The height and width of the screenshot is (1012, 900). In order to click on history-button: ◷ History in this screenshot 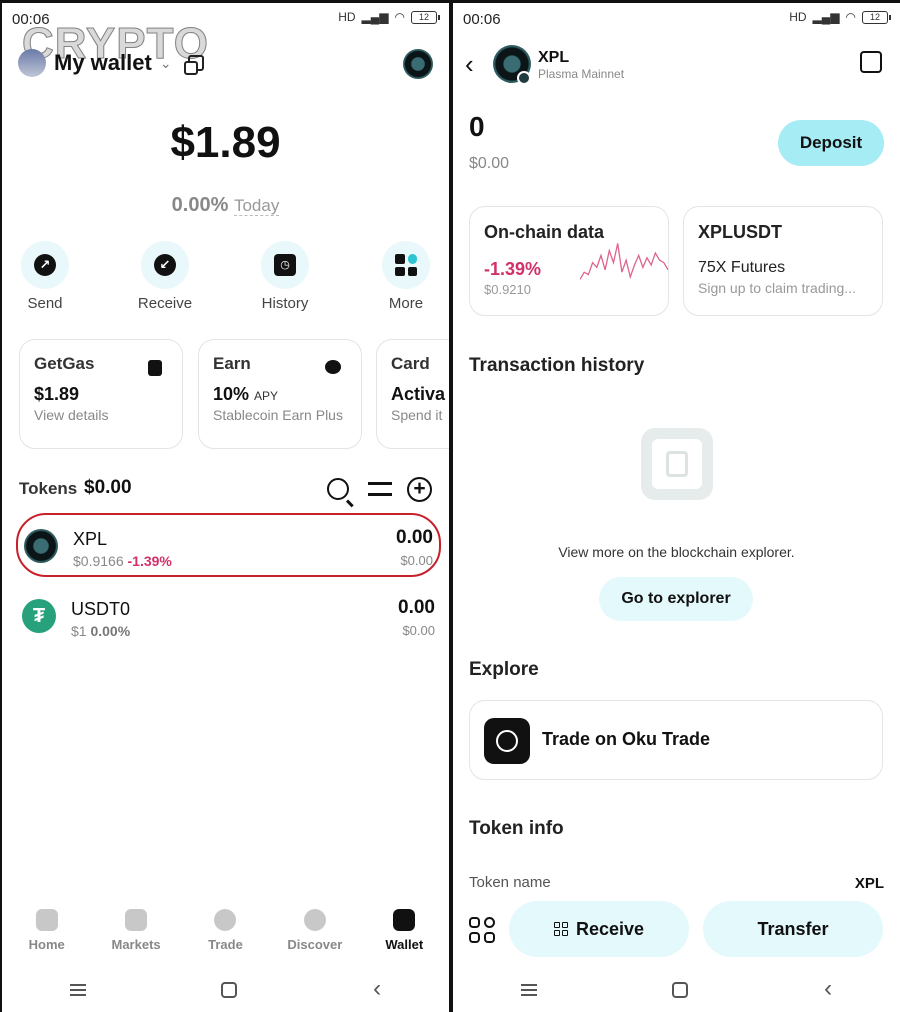, I will do `click(285, 276)`.